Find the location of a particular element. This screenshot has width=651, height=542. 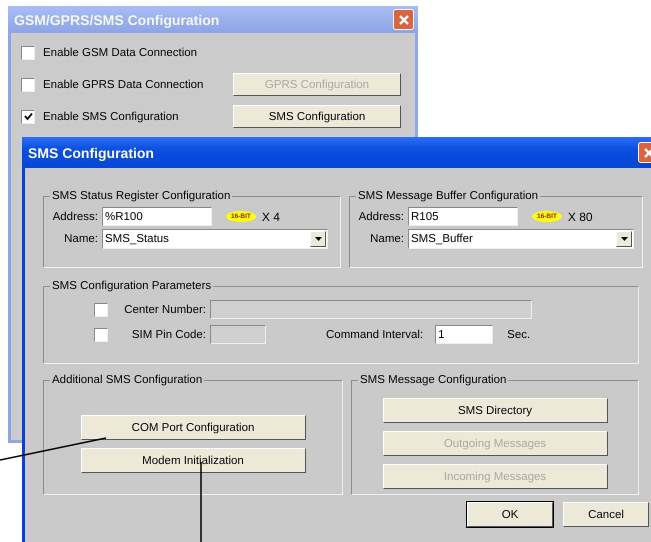

field-label: Command Interval: is located at coordinates (375, 334).